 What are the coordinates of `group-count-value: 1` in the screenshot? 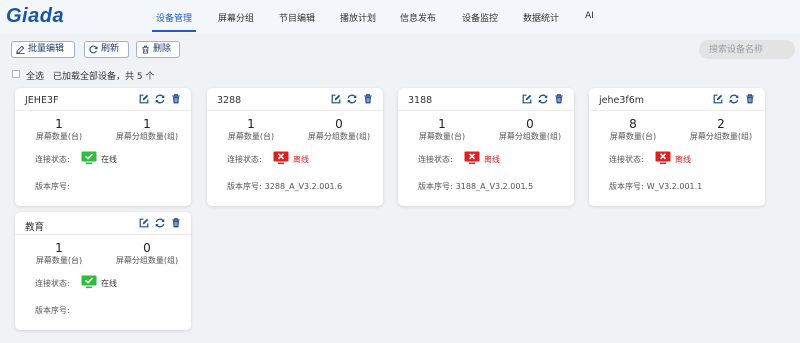 It's located at (147, 124).